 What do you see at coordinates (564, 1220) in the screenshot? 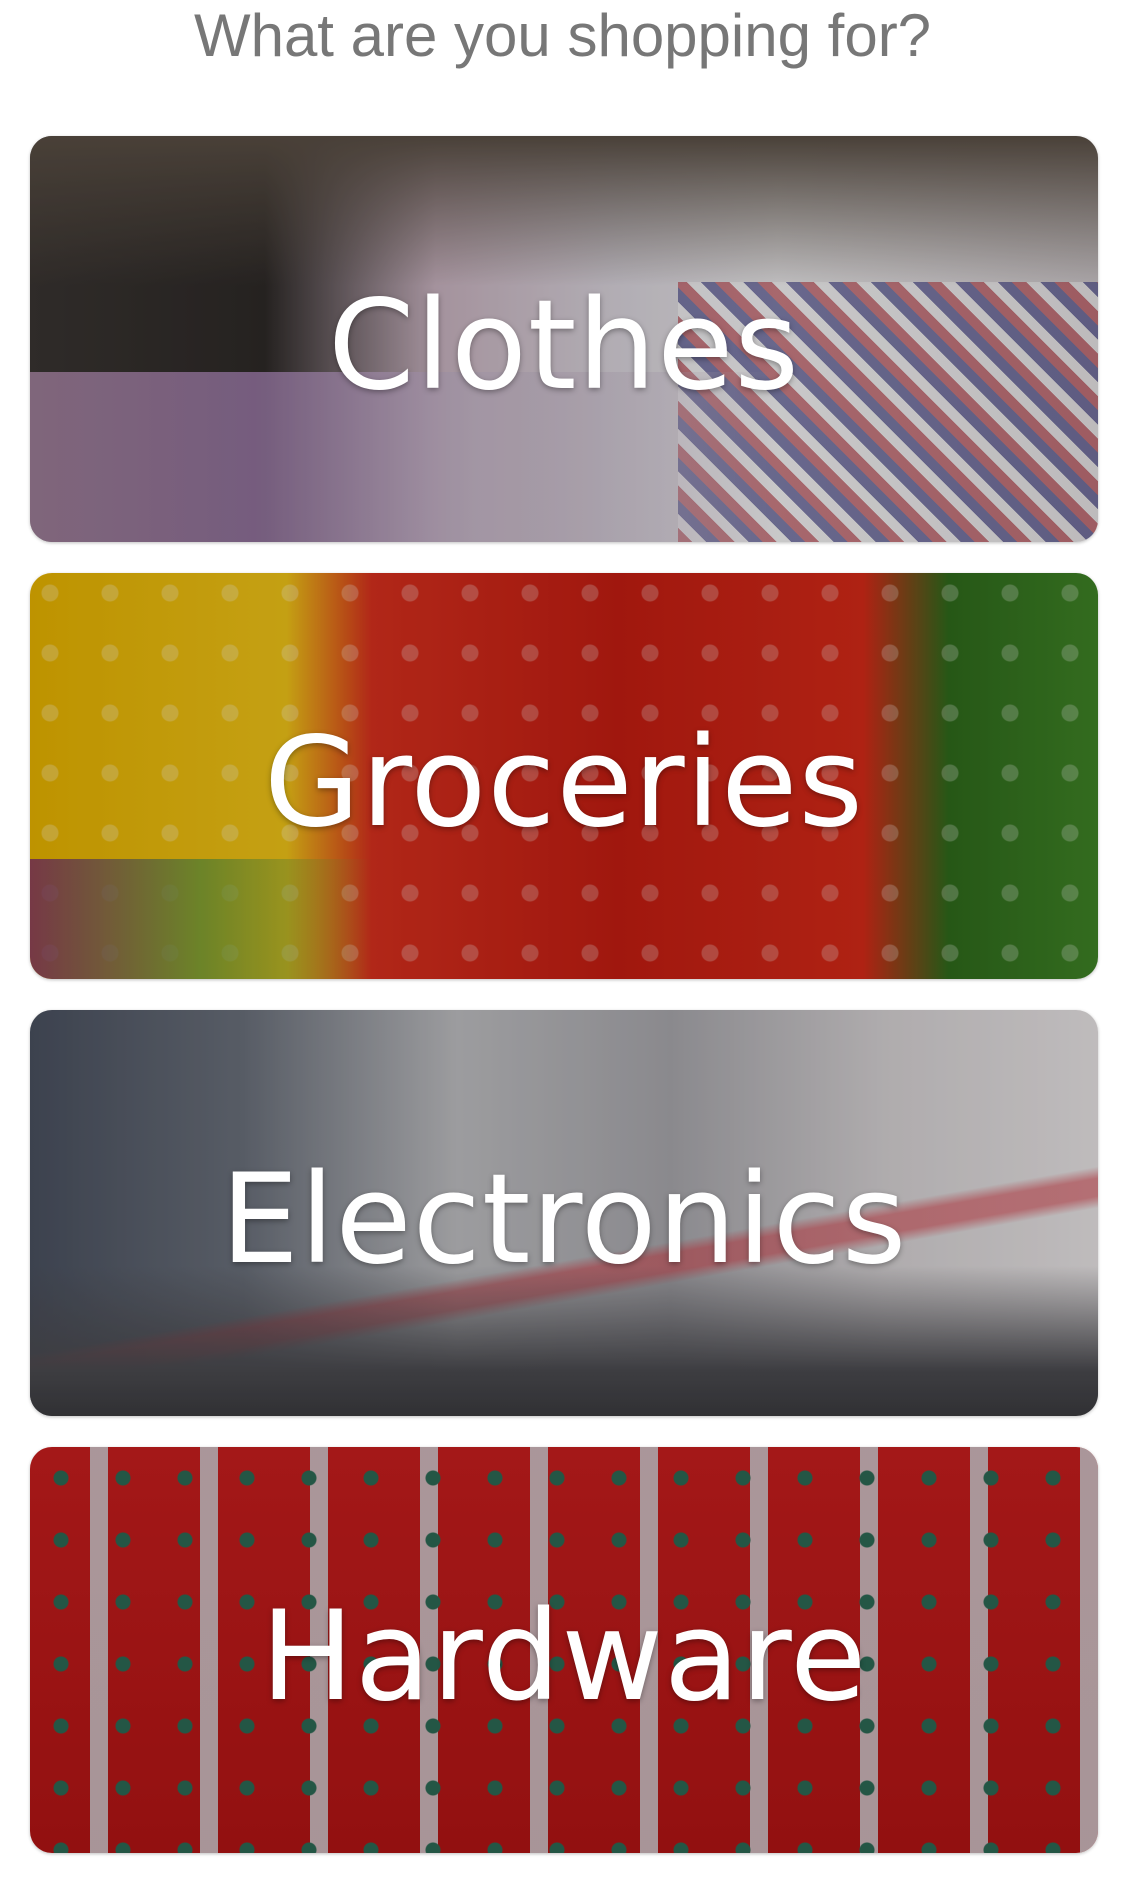
I see `category-label: Electronics` at bounding box center [564, 1220].